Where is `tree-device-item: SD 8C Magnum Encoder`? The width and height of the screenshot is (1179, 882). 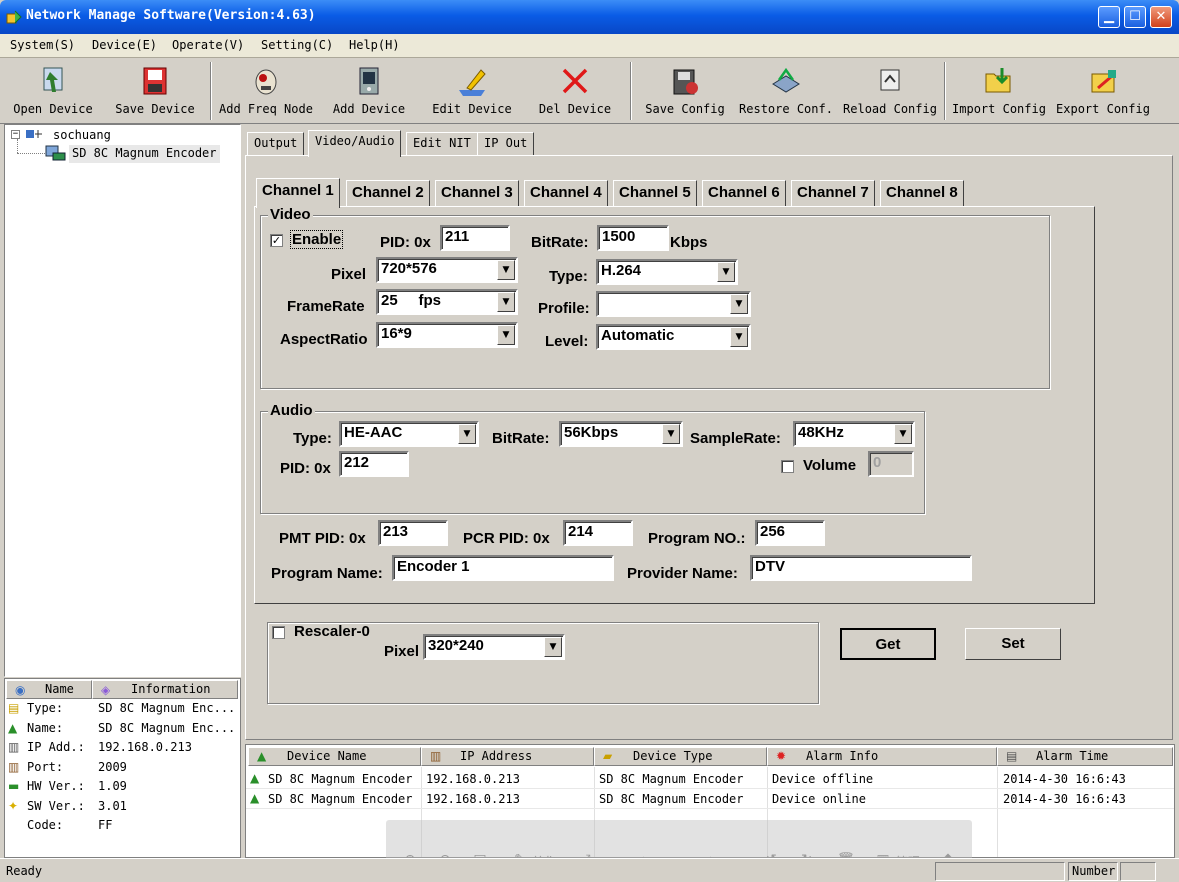 tree-device-item: SD 8C Magnum Encoder is located at coordinates (144, 154).